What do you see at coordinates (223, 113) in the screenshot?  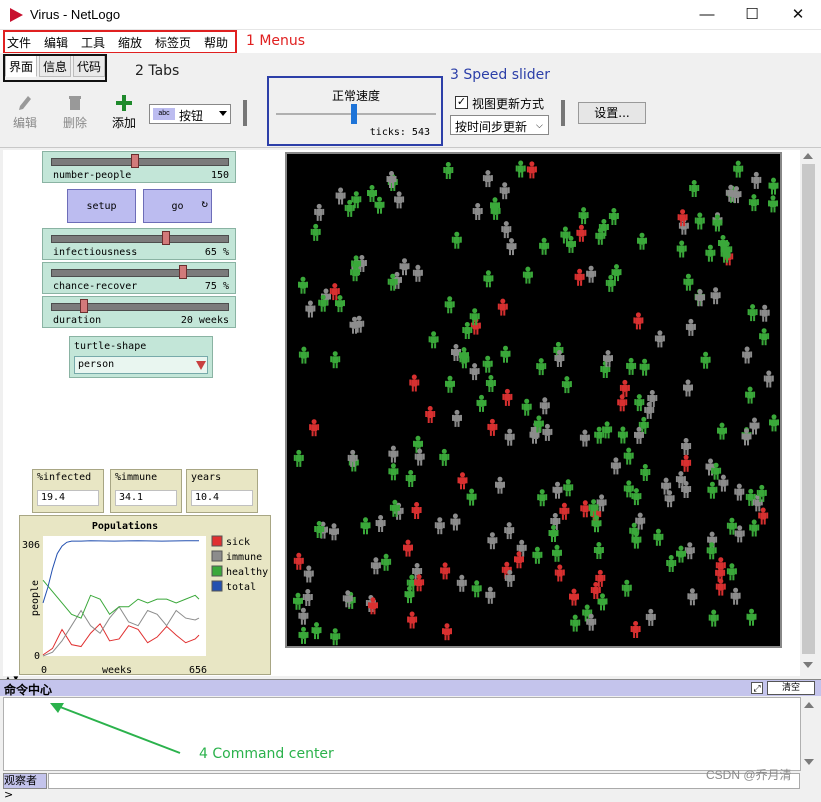 I see `chevron-down-icon` at bounding box center [223, 113].